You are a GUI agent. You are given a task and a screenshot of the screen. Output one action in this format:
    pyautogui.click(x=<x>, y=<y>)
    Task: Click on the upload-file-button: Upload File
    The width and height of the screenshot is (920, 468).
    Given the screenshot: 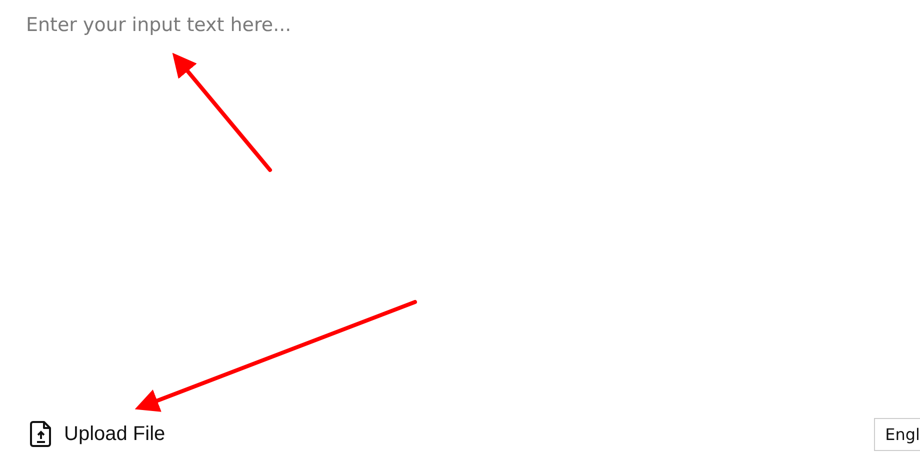 What is the action you would take?
    pyautogui.click(x=98, y=434)
    